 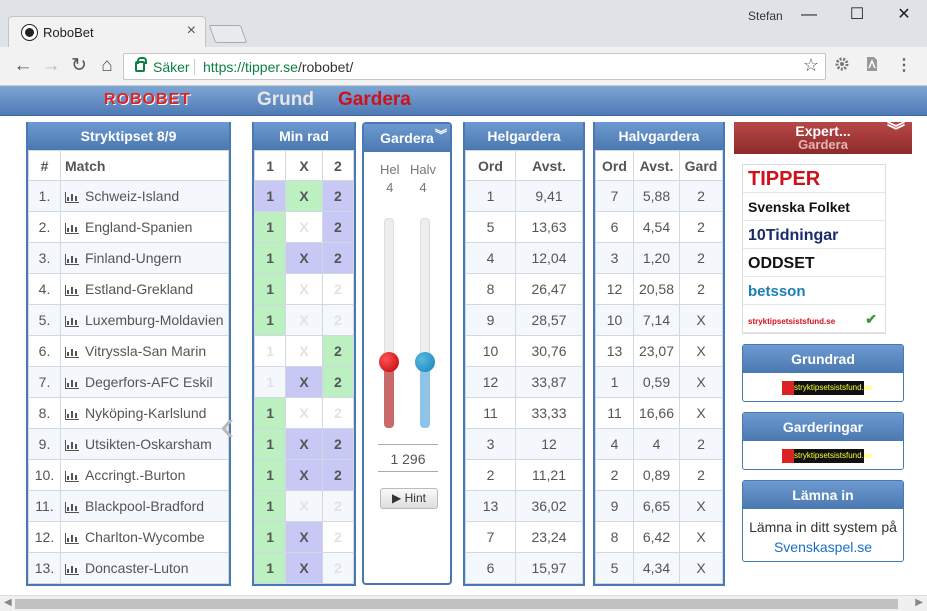 I want to click on match-cell: Blackpool-Bradford, so click(x=144, y=506).